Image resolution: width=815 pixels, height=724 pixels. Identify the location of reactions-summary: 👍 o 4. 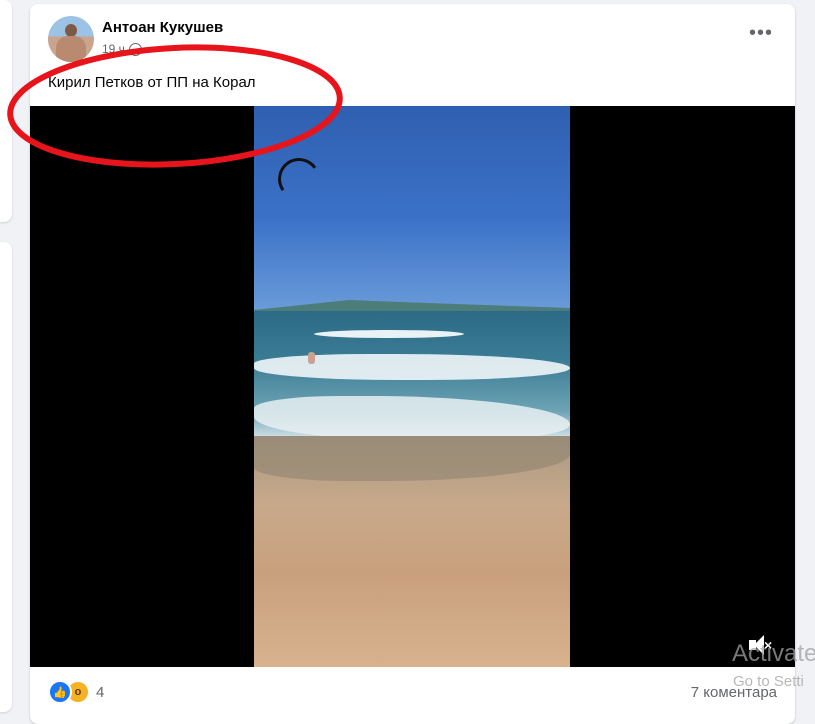
(76, 692).